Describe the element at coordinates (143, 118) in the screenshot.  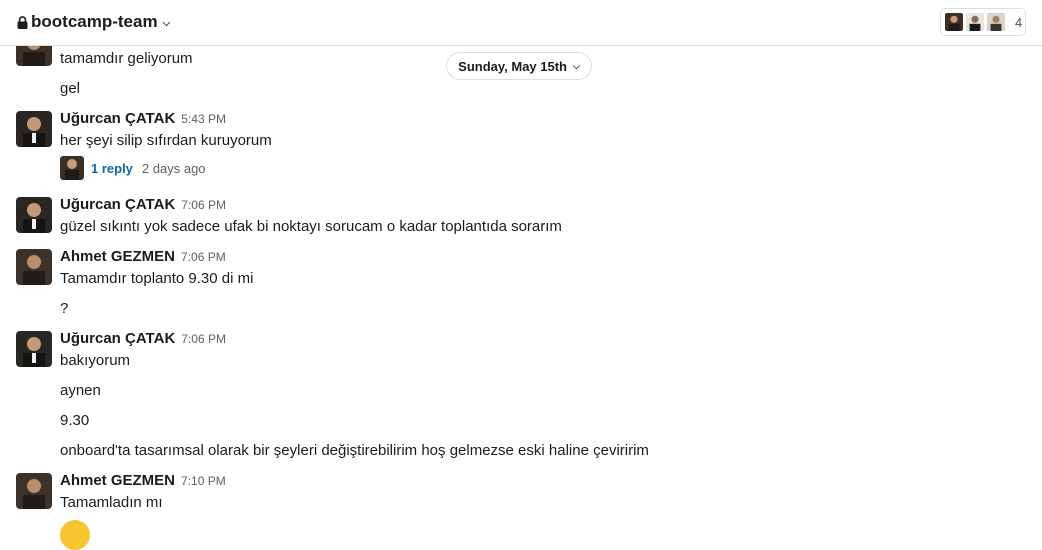
I see `message-author: Uğurcan ÇATAK 5:43 PM` at that location.